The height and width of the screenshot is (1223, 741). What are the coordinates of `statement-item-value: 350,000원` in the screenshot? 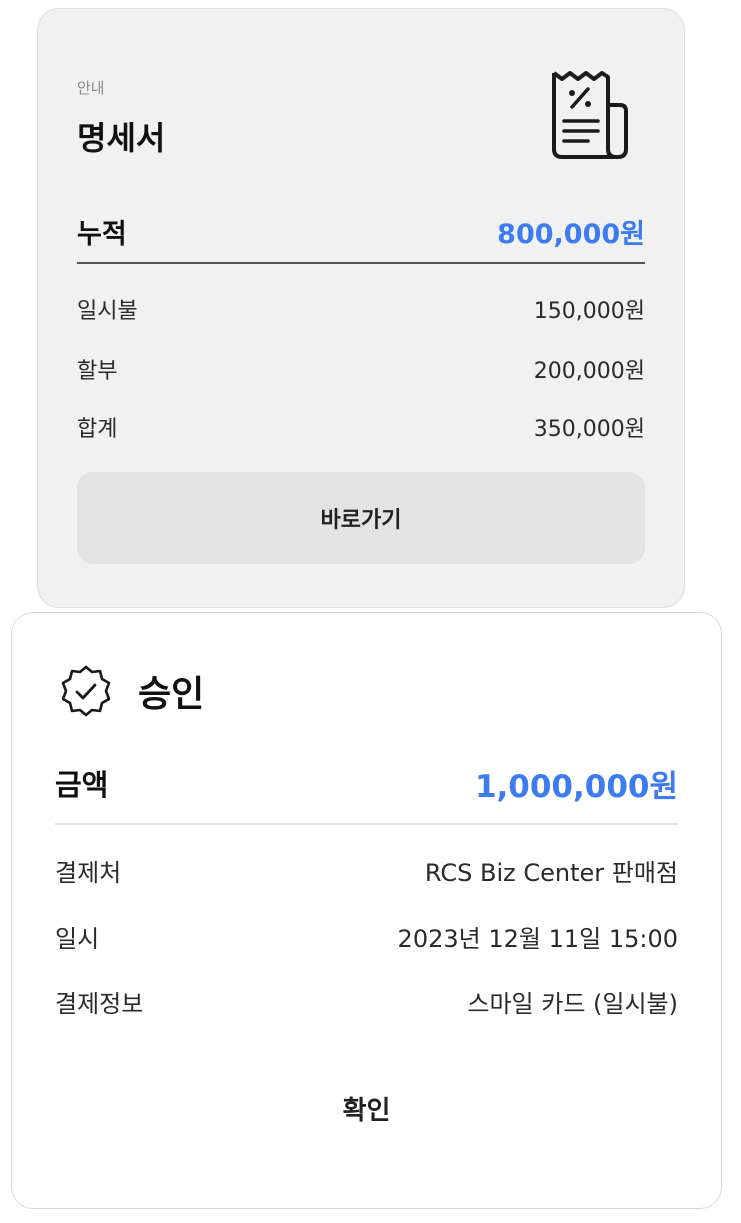 It's located at (589, 429).